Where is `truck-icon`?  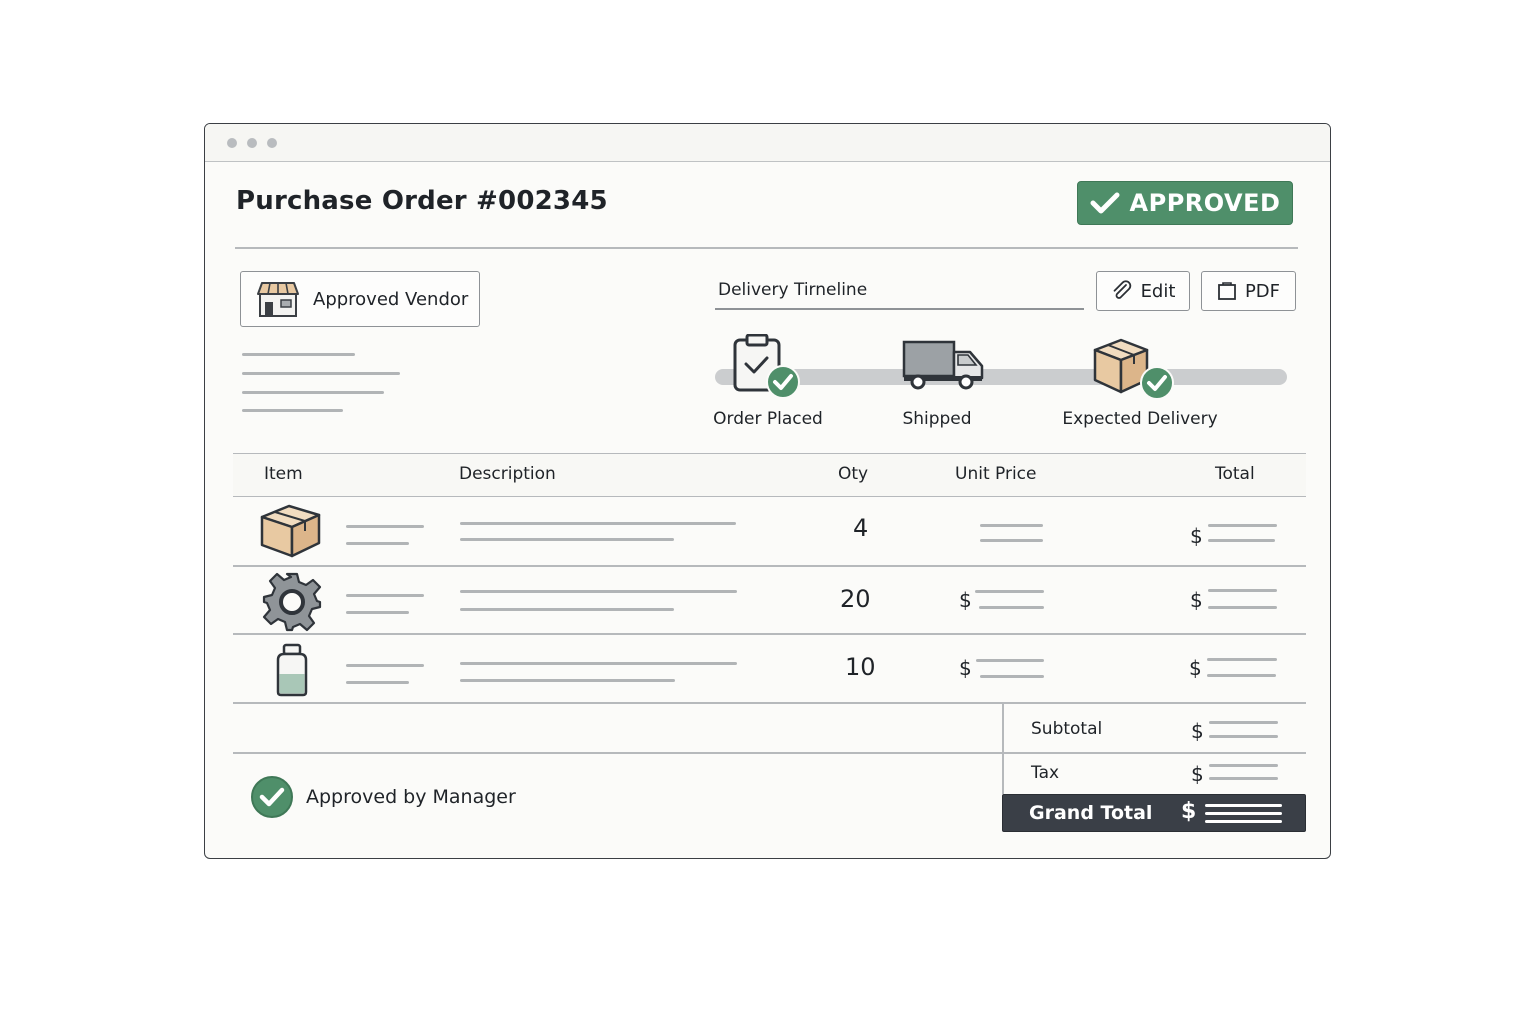 truck-icon is located at coordinates (943, 365).